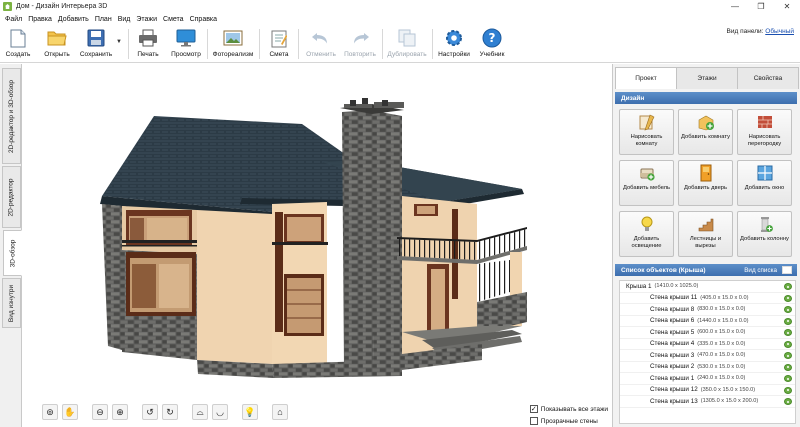 This screenshot has width=800, height=427. I want to click on window-title: Дом - Дизайн Интерьера 3D, so click(62, 6).